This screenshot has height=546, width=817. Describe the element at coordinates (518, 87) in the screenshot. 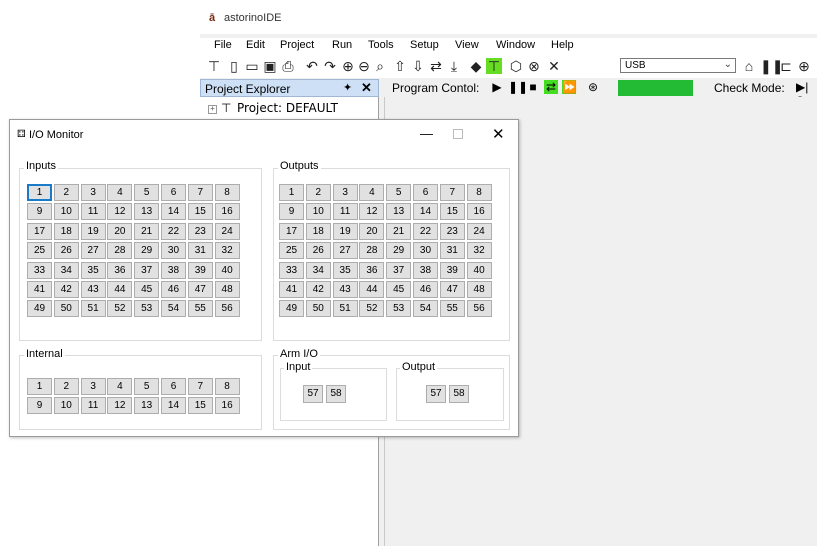

I see `pause-icon: ❚❚` at that location.